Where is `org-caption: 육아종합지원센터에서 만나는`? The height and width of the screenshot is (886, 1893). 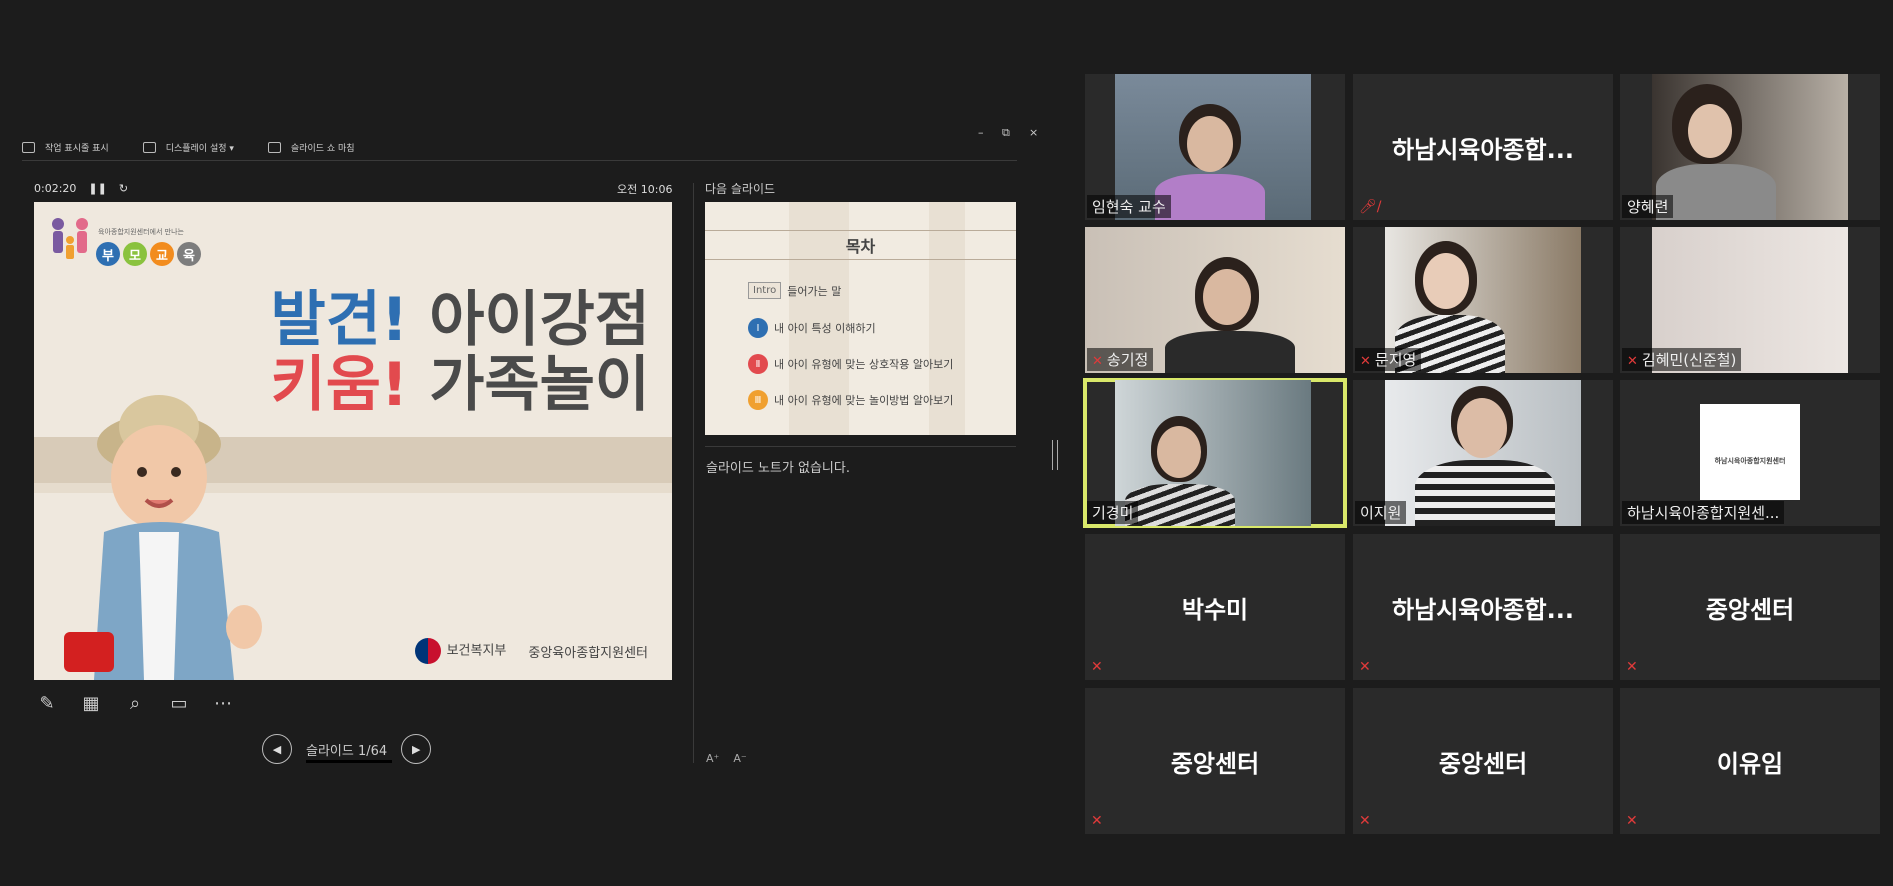 org-caption: 육아종합지원센터에서 만나는 is located at coordinates (141, 232).